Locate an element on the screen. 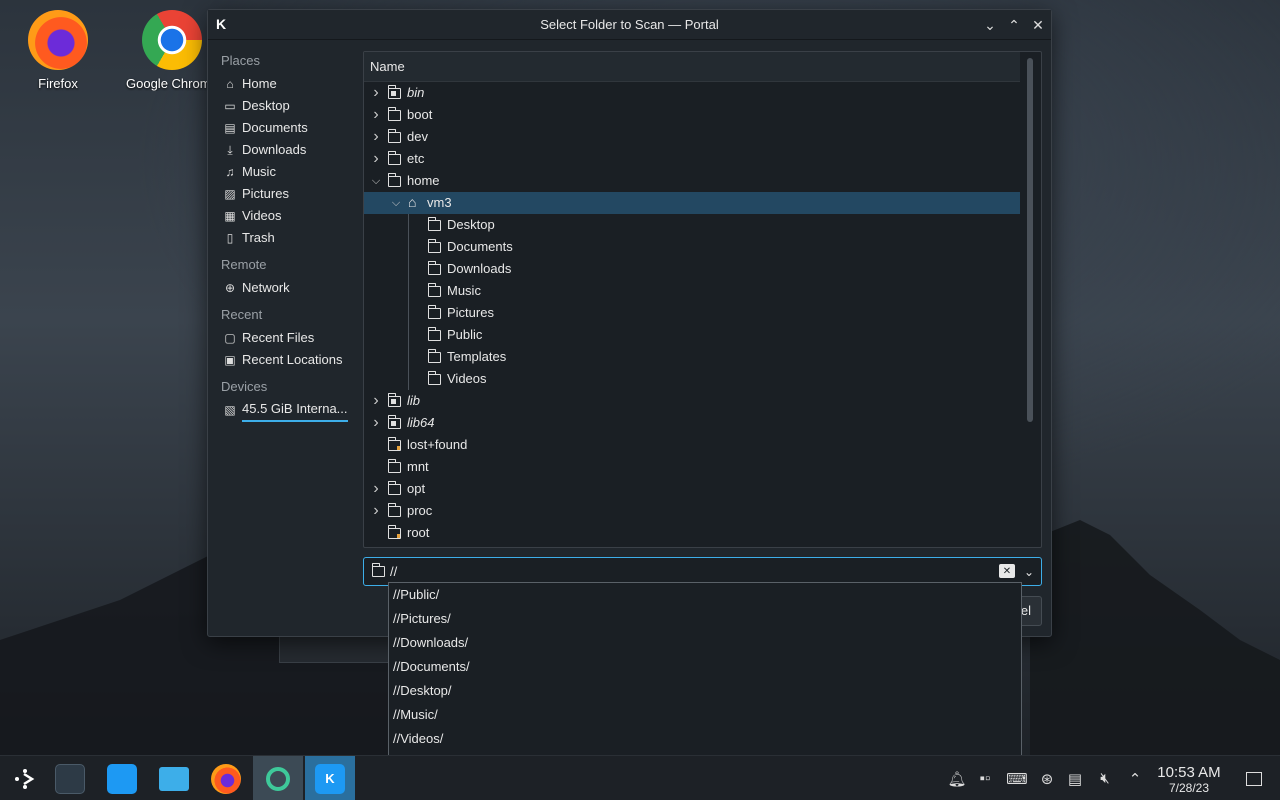 This screenshot has height=800, width=1280. home-icon: ⌂ is located at coordinates (230, 84).